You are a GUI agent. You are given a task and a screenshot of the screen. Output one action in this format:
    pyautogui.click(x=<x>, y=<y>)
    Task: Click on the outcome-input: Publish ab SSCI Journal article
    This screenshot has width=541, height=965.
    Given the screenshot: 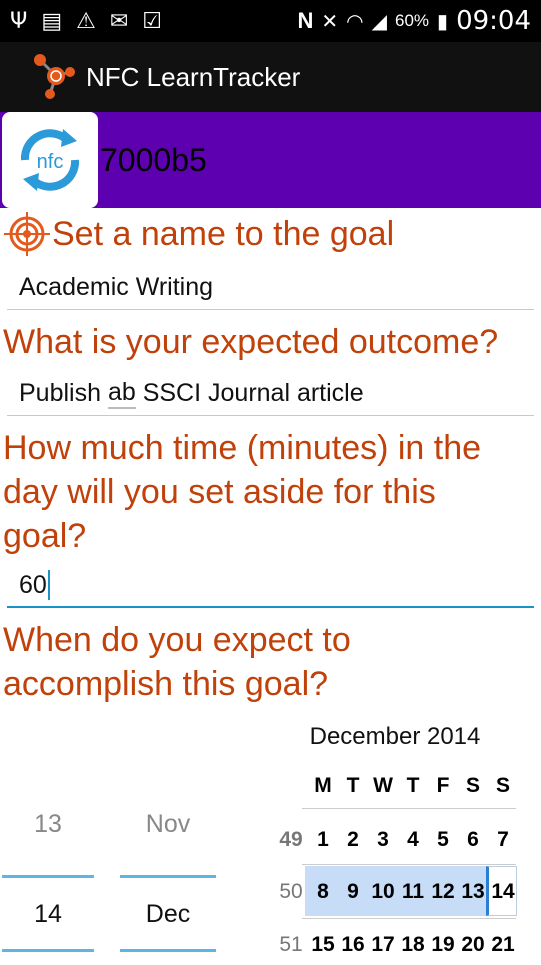 What is the action you would take?
    pyautogui.click(x=270, y=394)
    